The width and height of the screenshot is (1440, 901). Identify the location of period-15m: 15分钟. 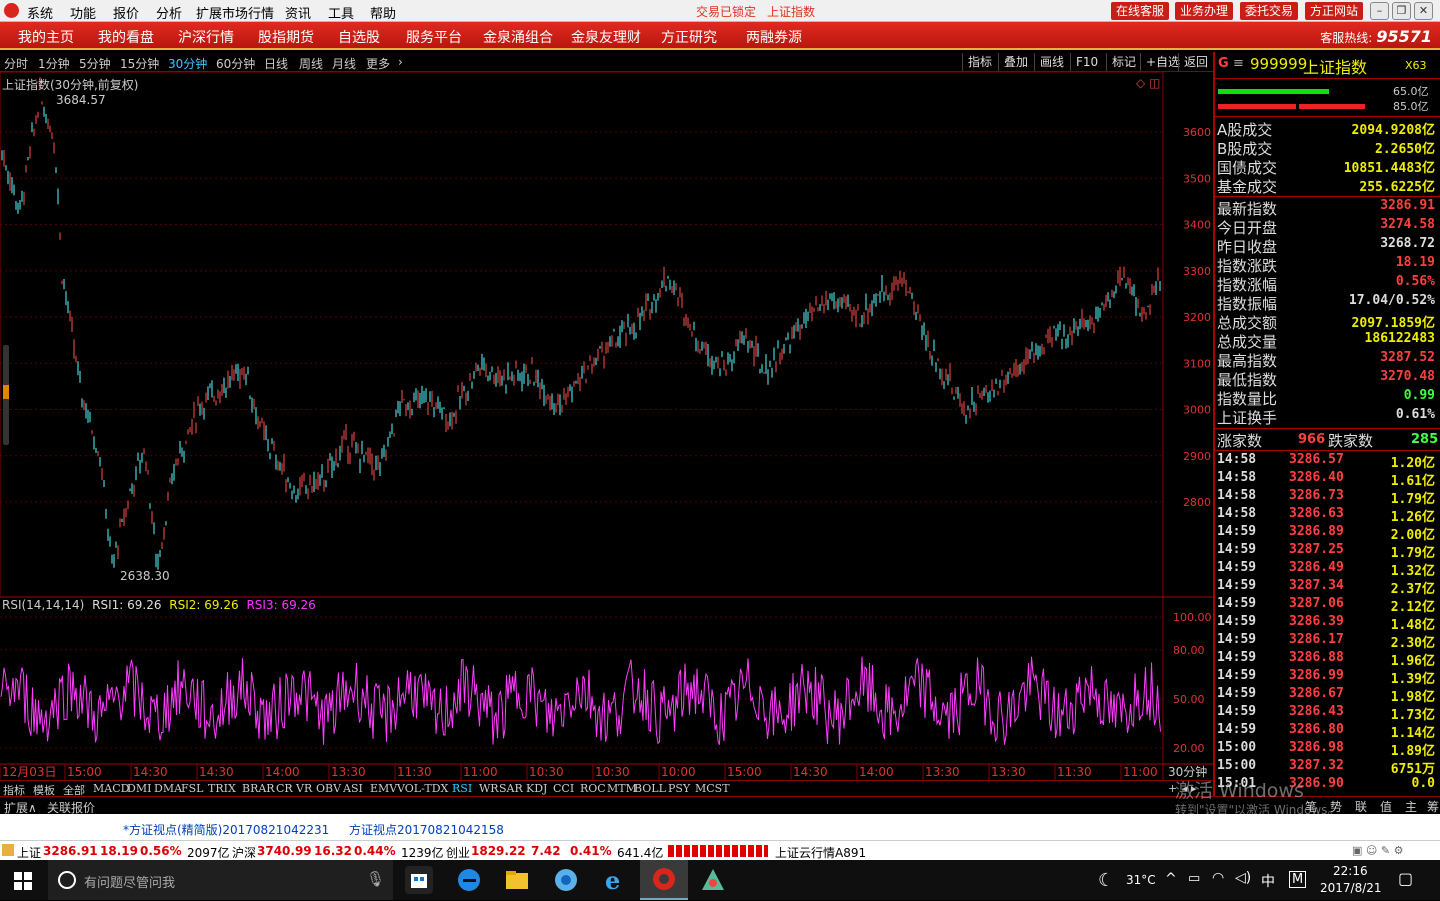
(139, 63).